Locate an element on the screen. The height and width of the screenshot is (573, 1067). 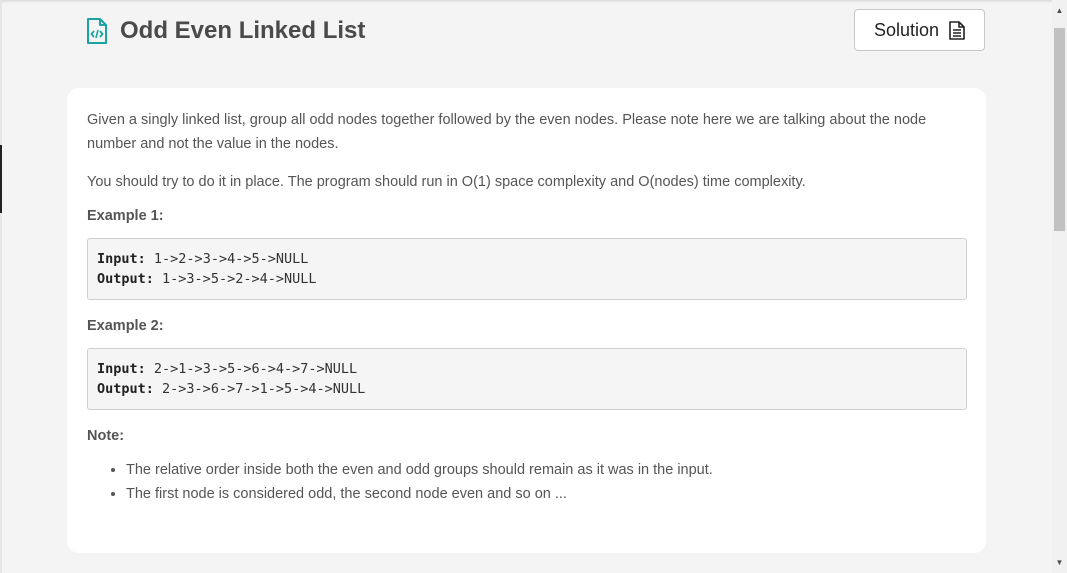
problem-header: Odd Even Linked List is located at coordinates (225, 31).